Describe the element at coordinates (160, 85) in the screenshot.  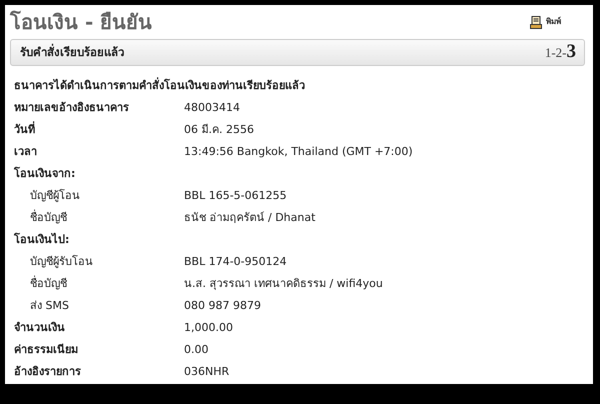
I see `confirmation-message: ธนาคารได้ดำเนินการตามคำสั่งโอนเงินของท่านเรียบร้อยแล้ว` at that location.